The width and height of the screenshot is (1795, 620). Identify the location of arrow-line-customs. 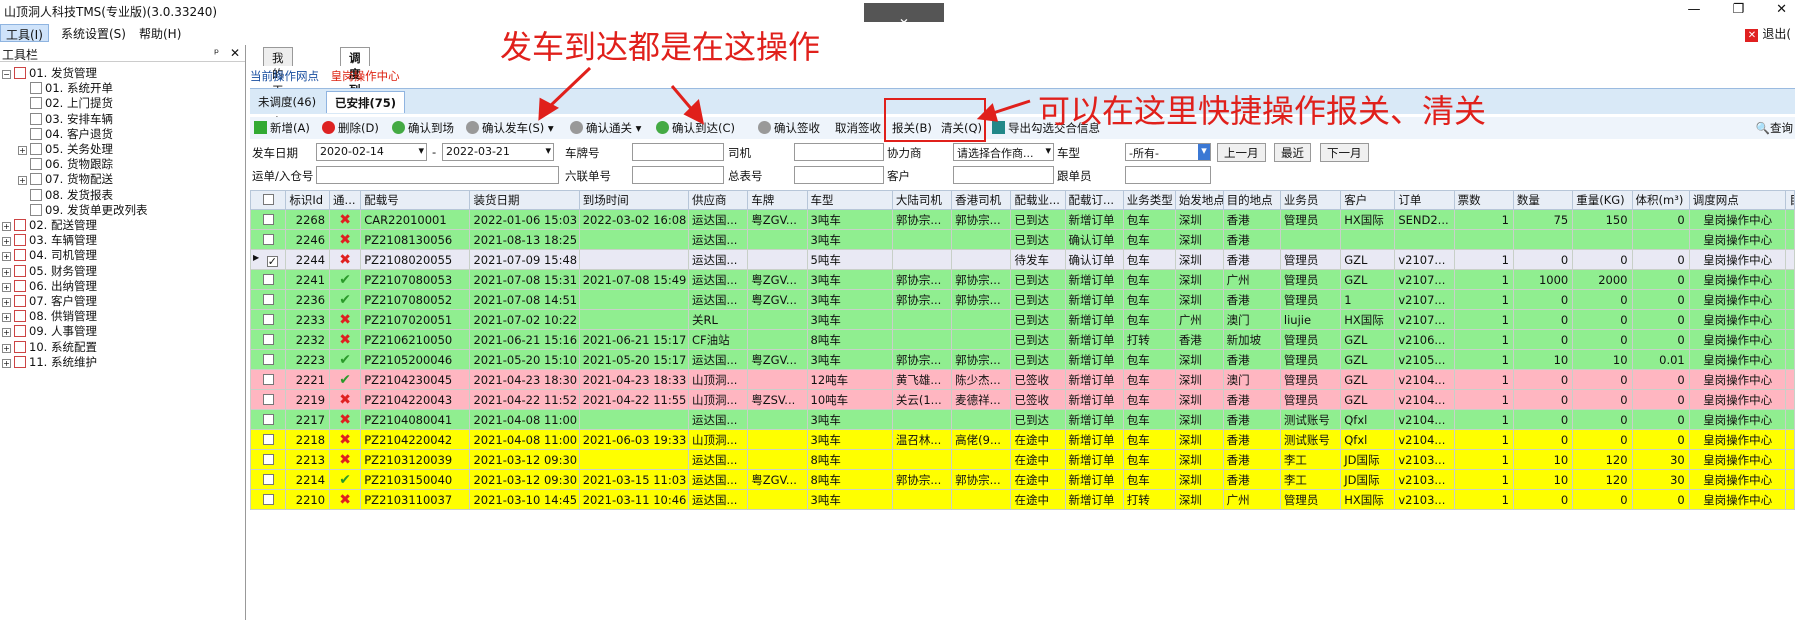
(1010, 107).